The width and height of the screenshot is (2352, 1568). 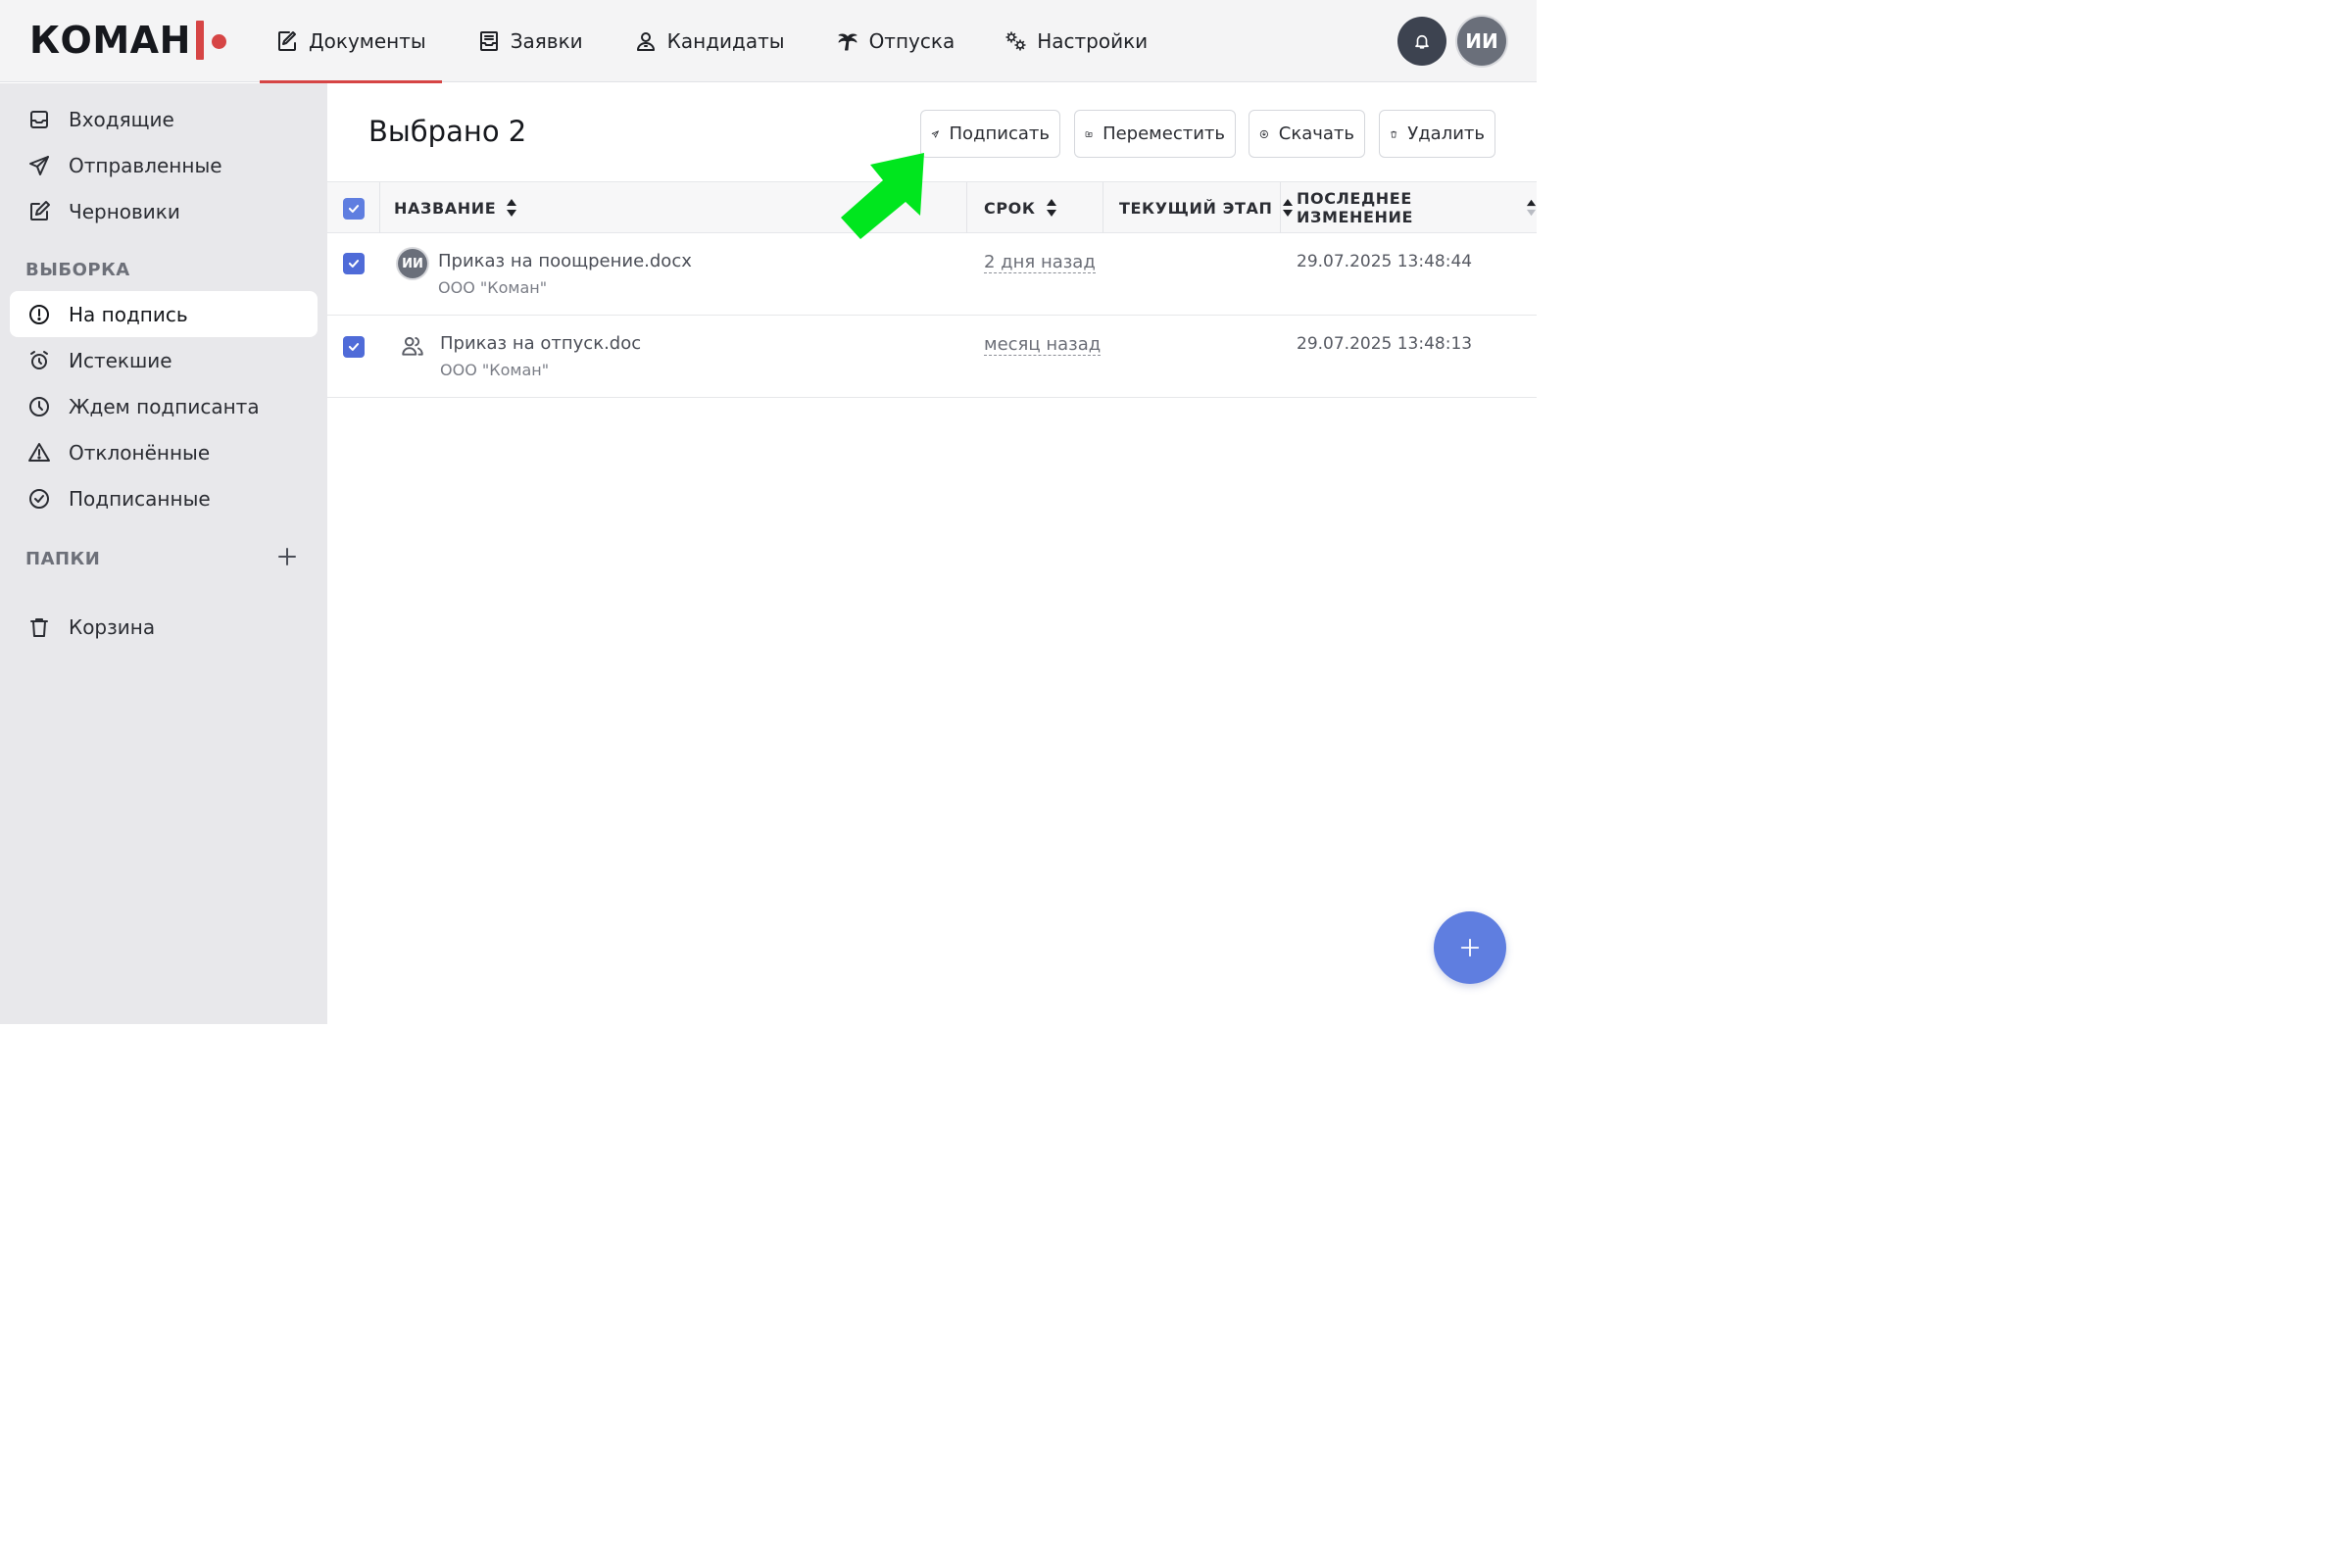 I want to click on sidebar-item-label: Истекшие, so click(x=120, y=360).